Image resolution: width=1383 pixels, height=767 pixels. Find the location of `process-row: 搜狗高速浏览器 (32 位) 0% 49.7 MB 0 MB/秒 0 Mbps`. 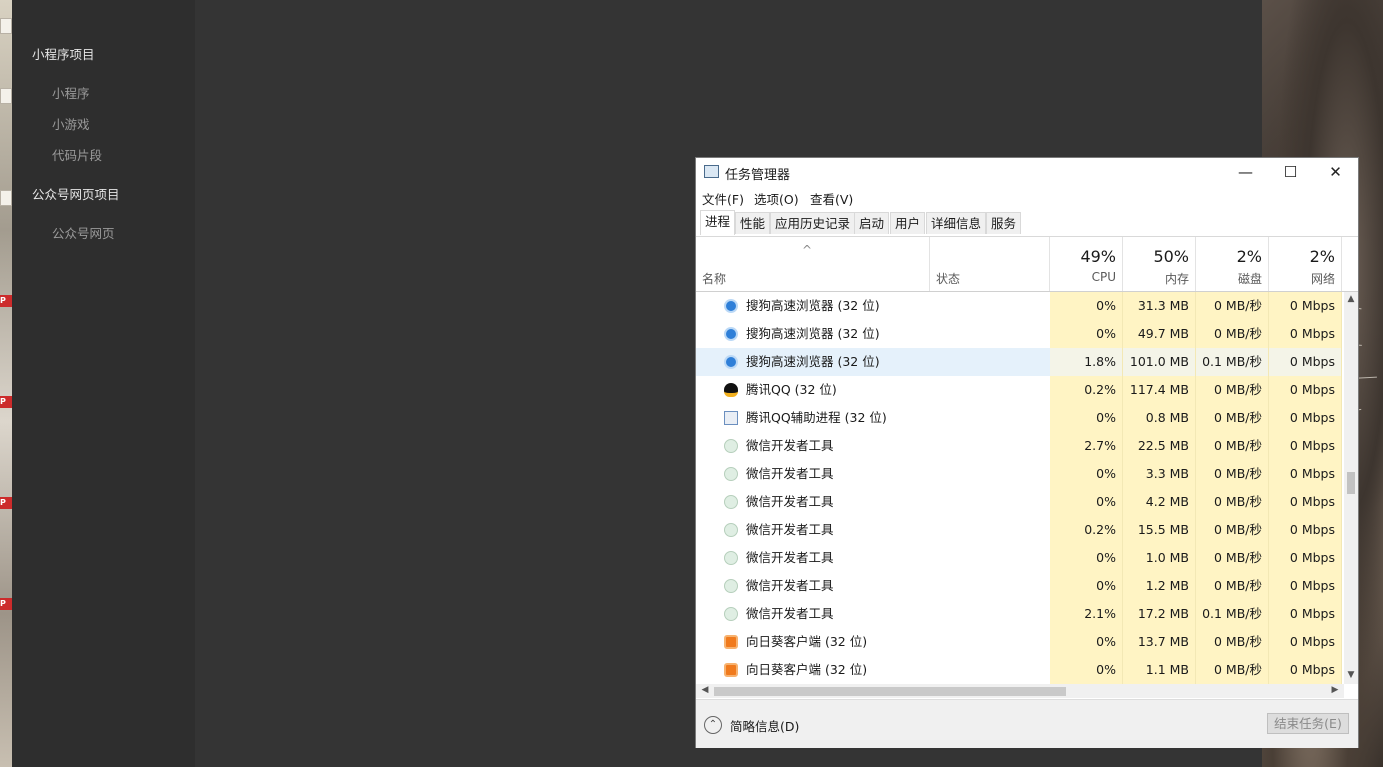

process-row: 搜狗高速浏览器 (32 位) 0% 49.7 MB 0 MB/秒 0 Mbps is located at coordinates (1020, 334).